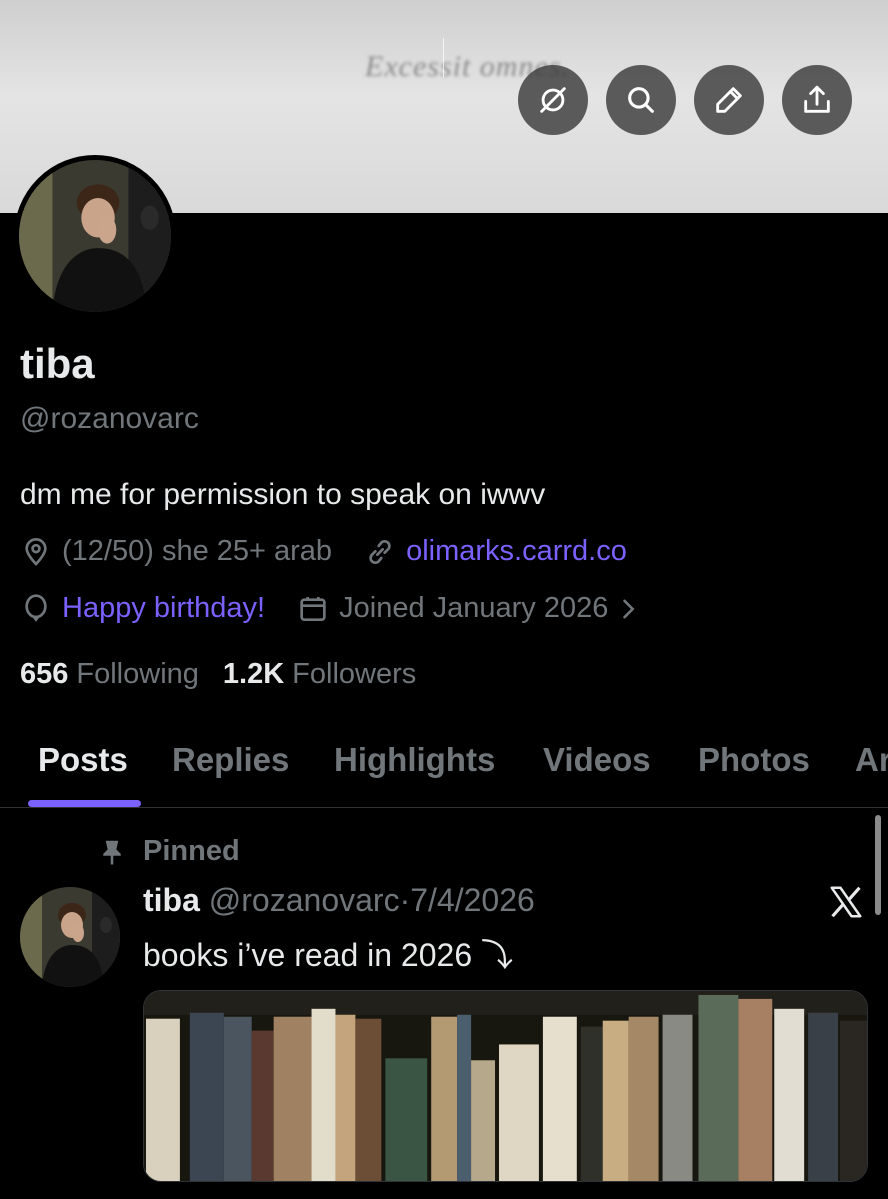 Image resolution: width=888 pixels, height=1199 pixels. I want to click on avatar-image, so click(95, 236).